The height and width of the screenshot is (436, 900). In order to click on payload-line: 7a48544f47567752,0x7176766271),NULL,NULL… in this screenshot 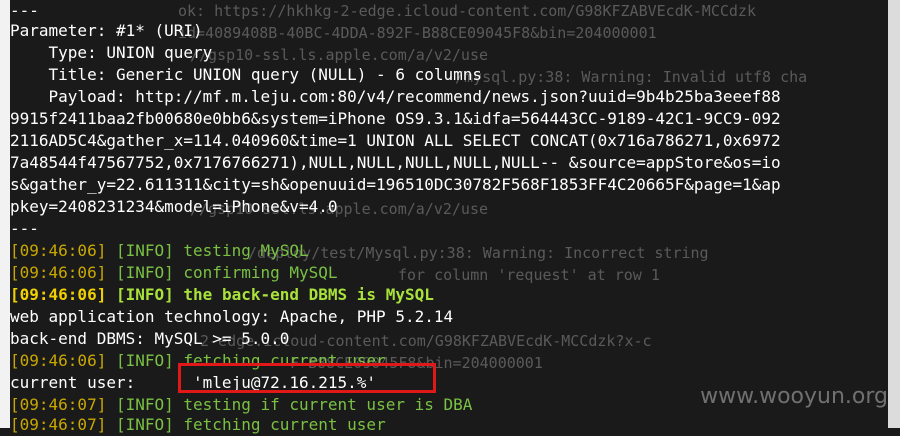, I will do `click(395, 162)`.